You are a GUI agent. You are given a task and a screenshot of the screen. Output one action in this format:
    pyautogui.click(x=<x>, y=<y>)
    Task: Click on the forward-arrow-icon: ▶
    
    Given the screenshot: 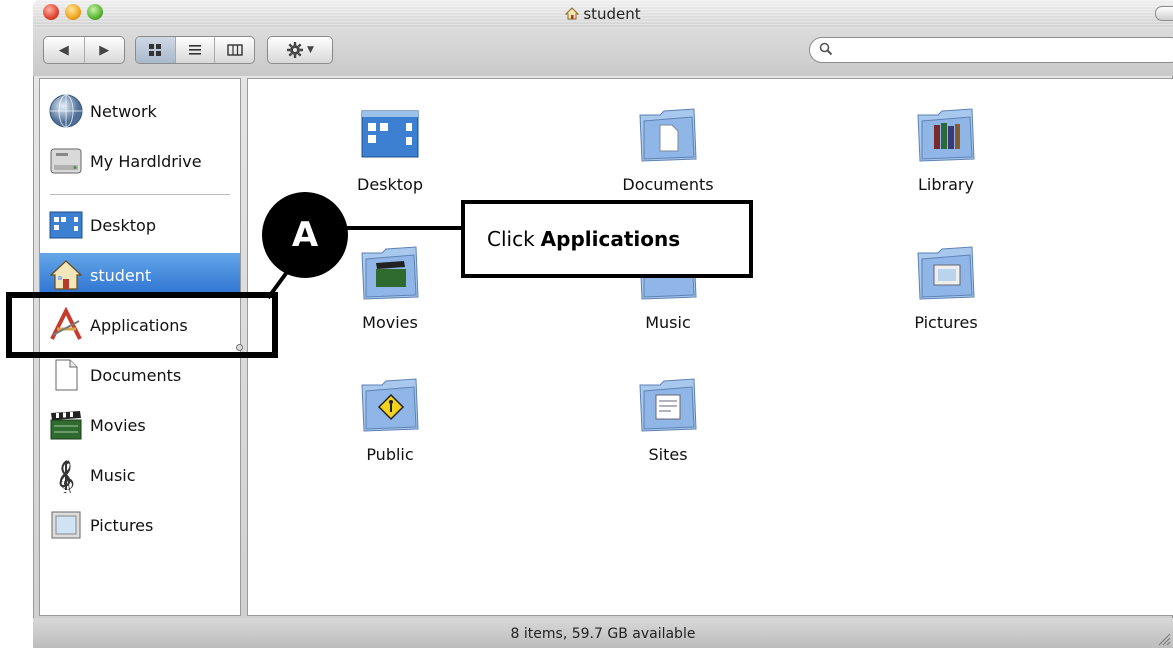 What is the action you would take?
    pyautogui.click(x=104, y=50)
    